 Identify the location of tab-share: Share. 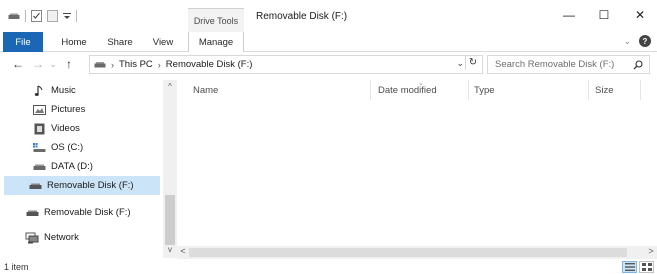
(120, 42).